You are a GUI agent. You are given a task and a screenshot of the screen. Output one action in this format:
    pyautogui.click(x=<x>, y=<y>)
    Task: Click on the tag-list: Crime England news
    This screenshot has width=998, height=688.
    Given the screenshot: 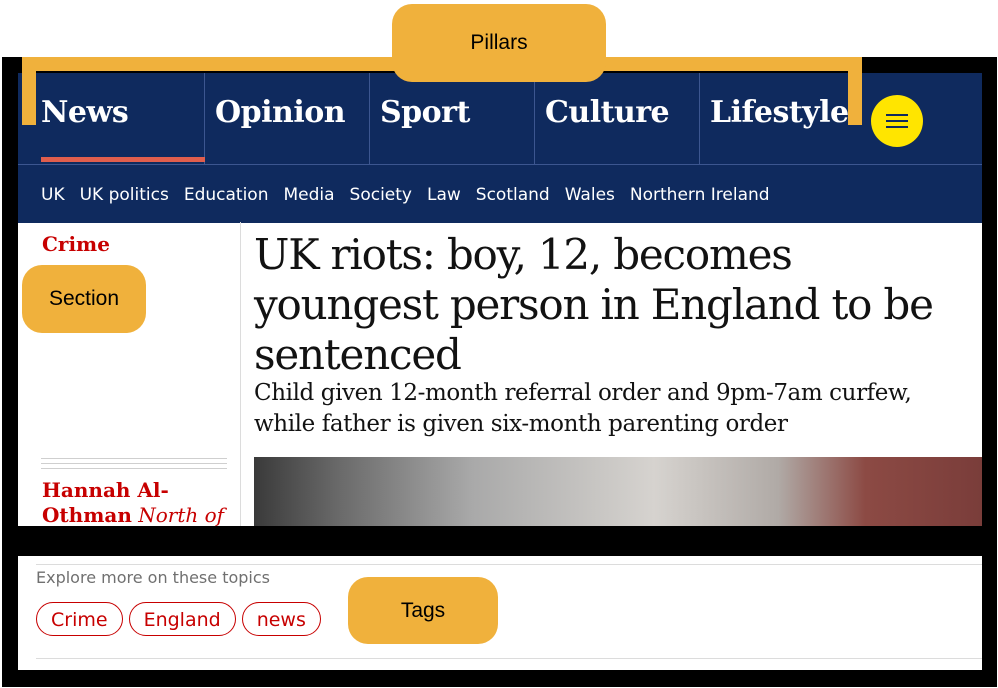 What is the action you would take?
    pyautogui.click(x=178, y=619)
    